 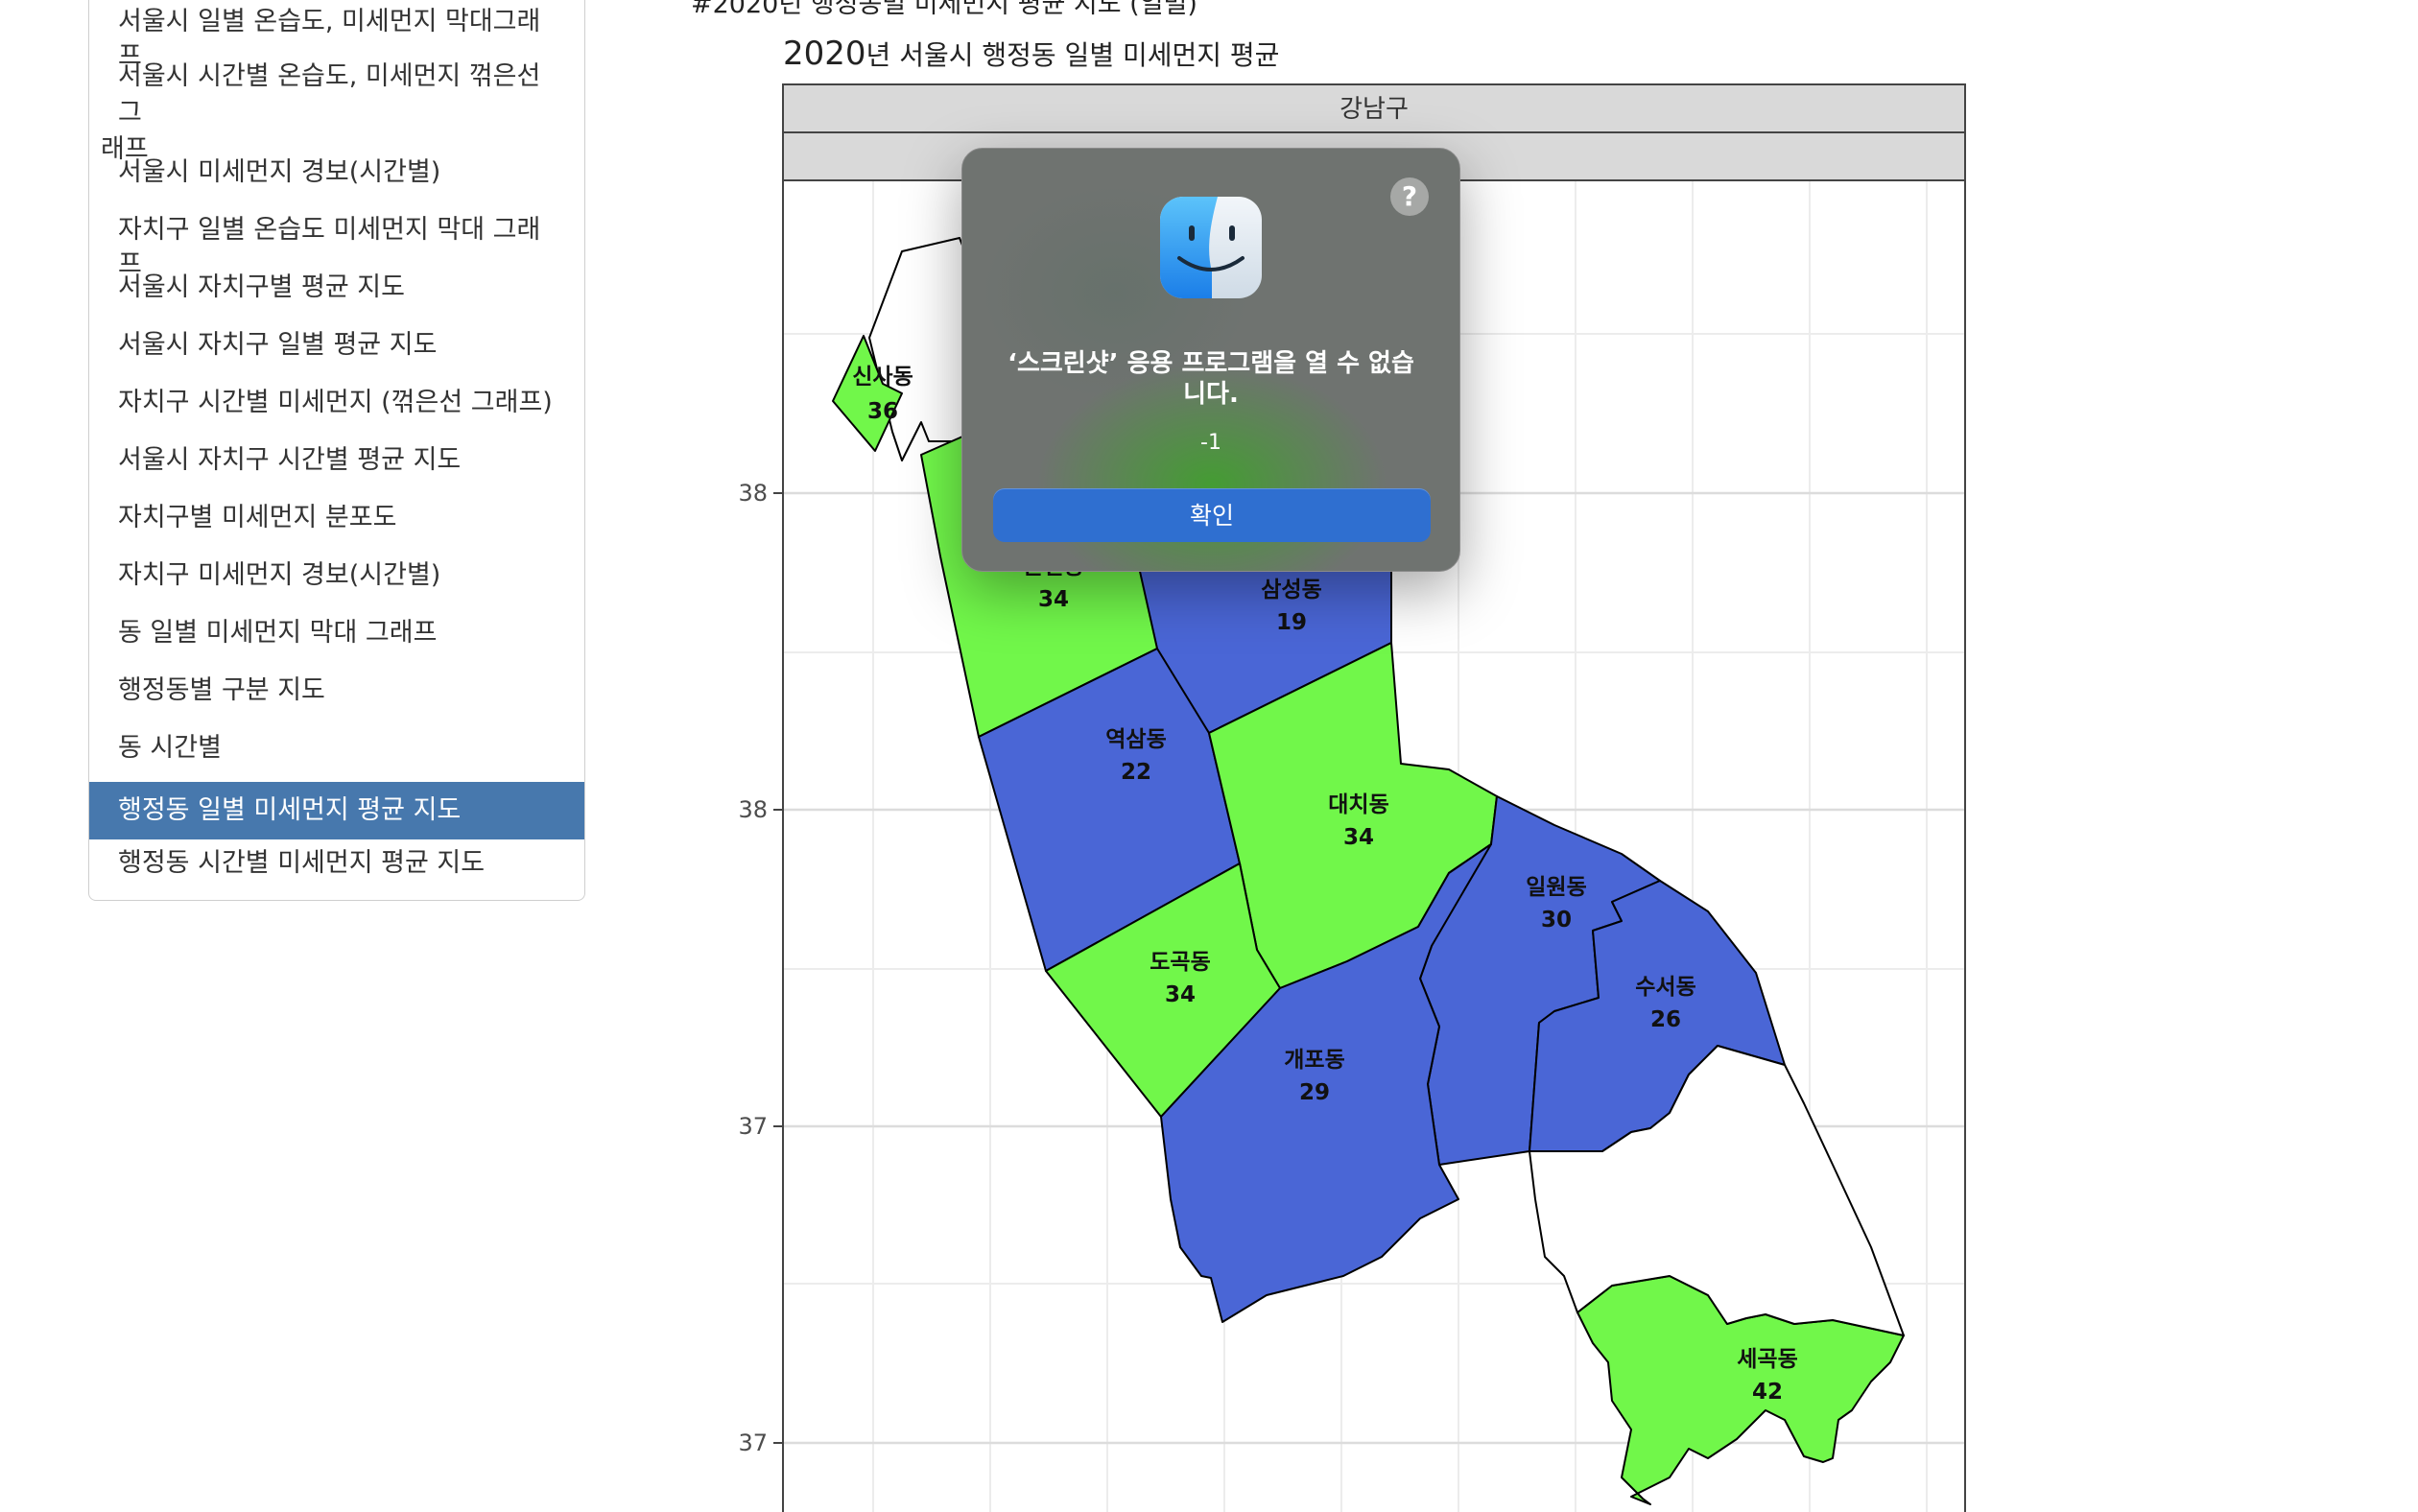 What do you see at coordinates (1358, 804) in the screenshot?
I see `region-label-name: 대치동` at bounding box center [1358, 804].